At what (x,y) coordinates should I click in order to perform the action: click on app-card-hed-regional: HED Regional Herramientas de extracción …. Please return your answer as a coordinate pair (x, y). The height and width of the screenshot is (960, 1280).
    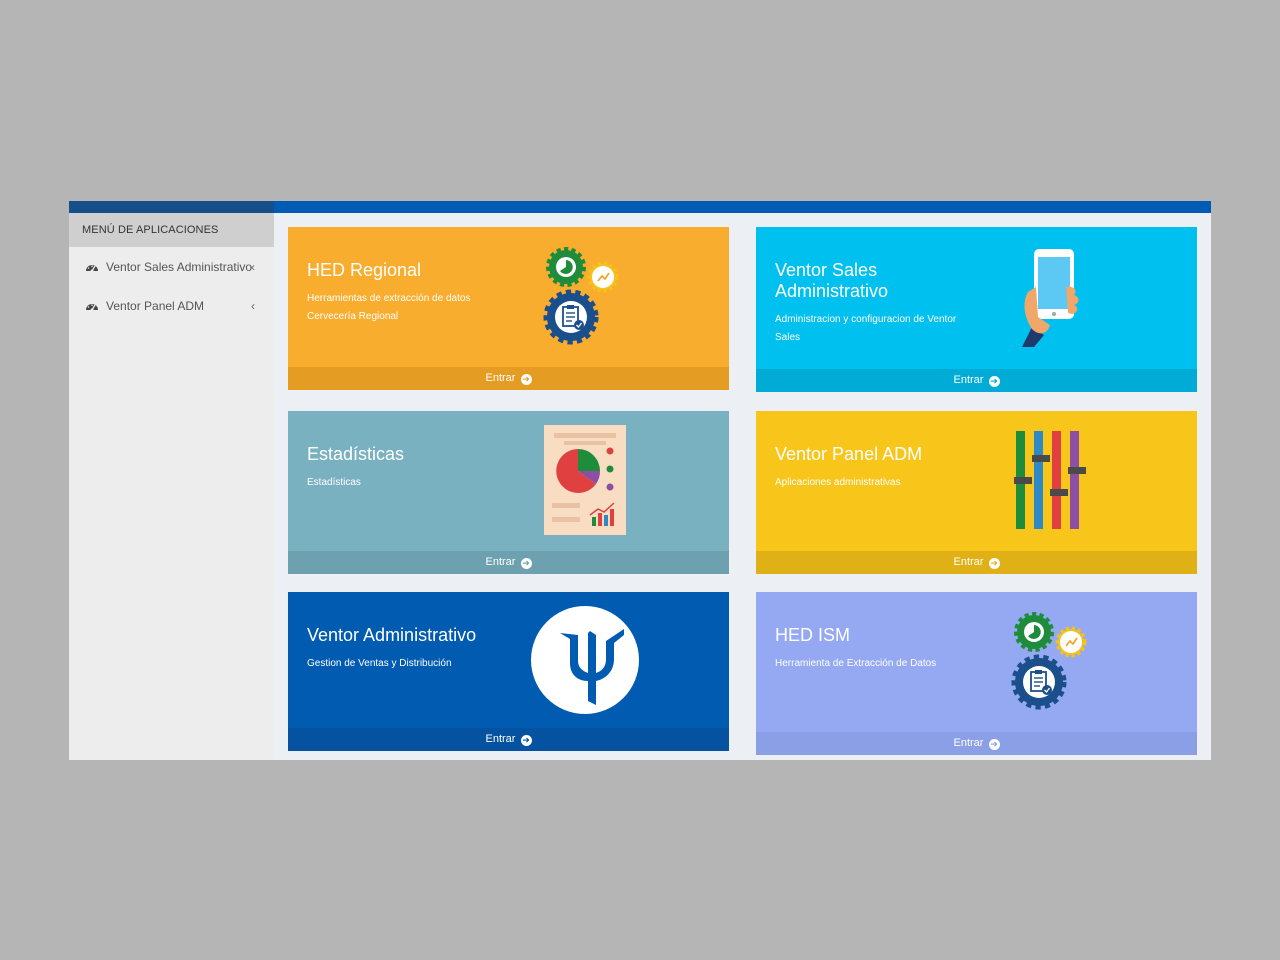
    Looking at the image, I should click on (508, 308).